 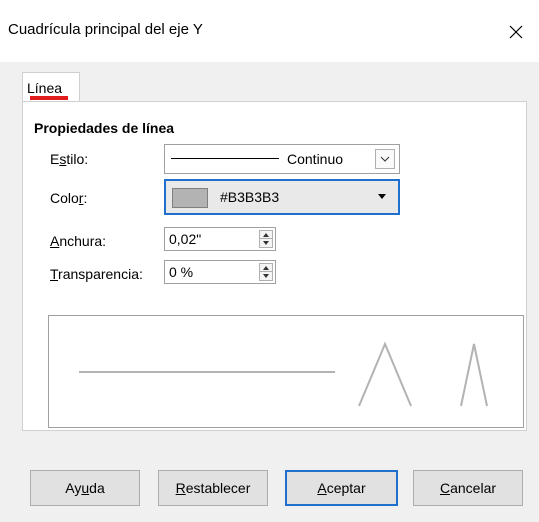 I want to click on help-label-accel: u, so click(x=85, y=488).